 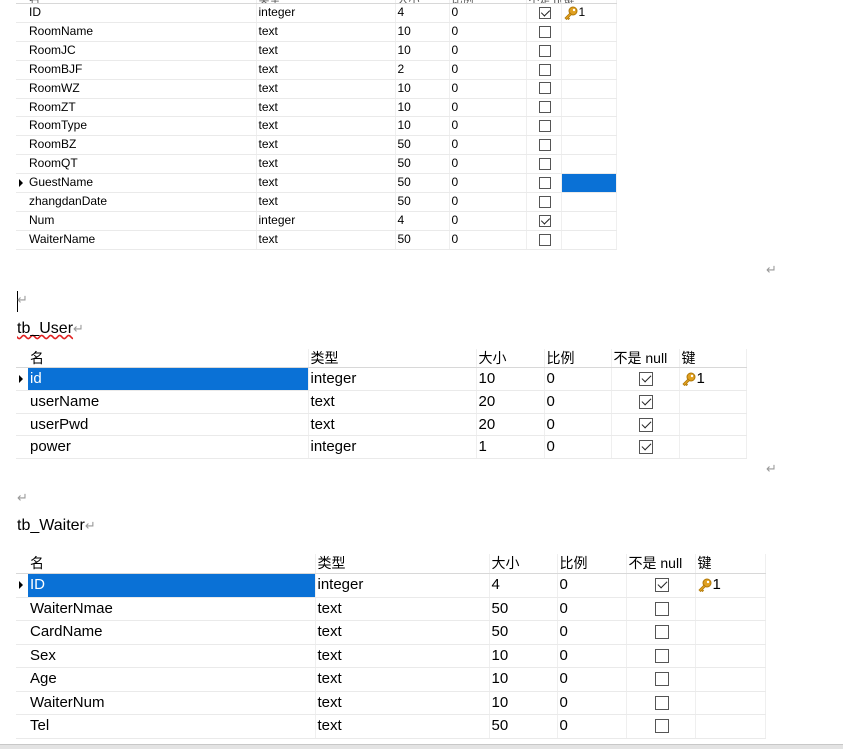 I want to click on col-notnull-header: 不是 null, so click(x=661, y=564).